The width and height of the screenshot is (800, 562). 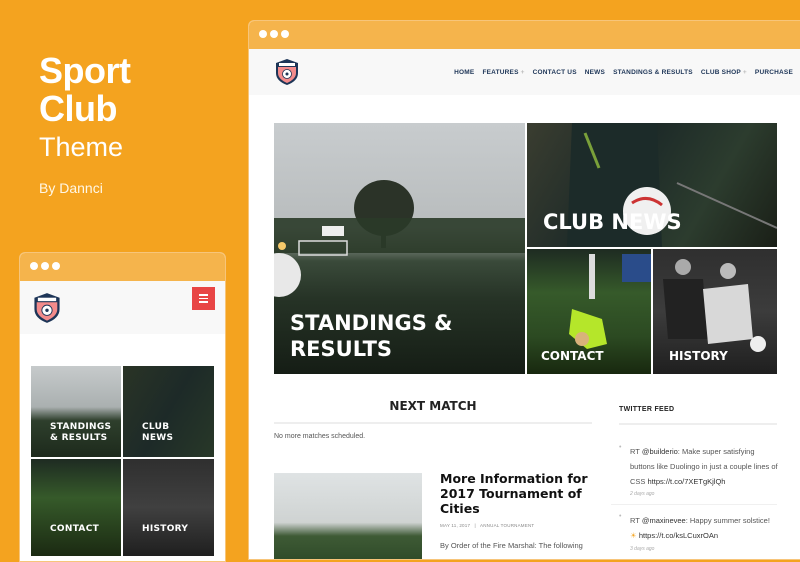 I want to click on menu-item-purchase: PURCHASE, so click(x=774, y=72).